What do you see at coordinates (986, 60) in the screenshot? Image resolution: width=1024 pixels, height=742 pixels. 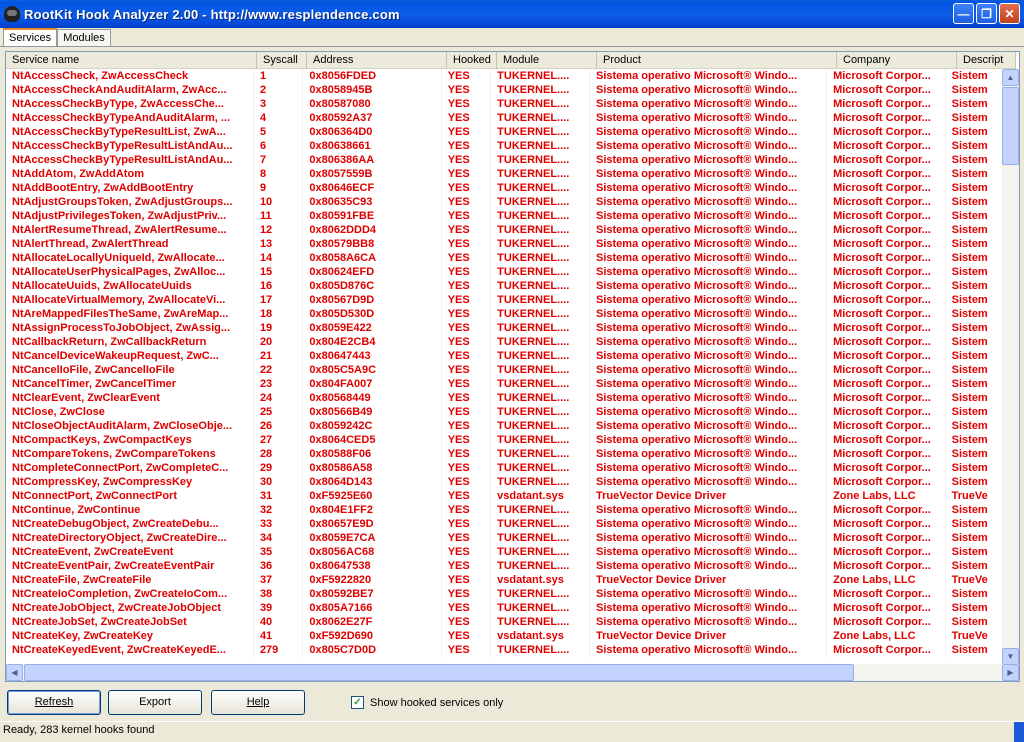 I see `column-header: Descript` at bounding box center [986, 60].